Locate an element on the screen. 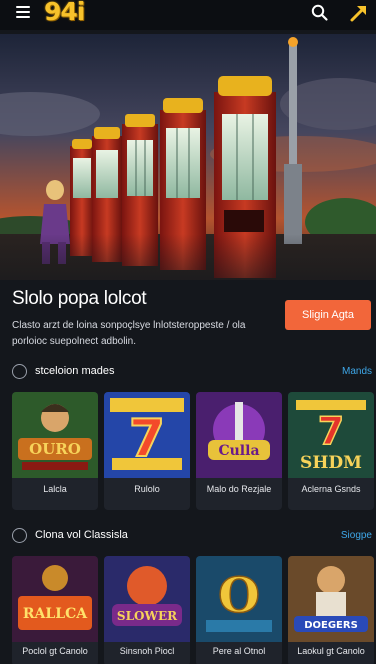 Image resolution: width=376 pixels, height=664 pixels. svg-text: 7 is located at coordinates (331, 431).